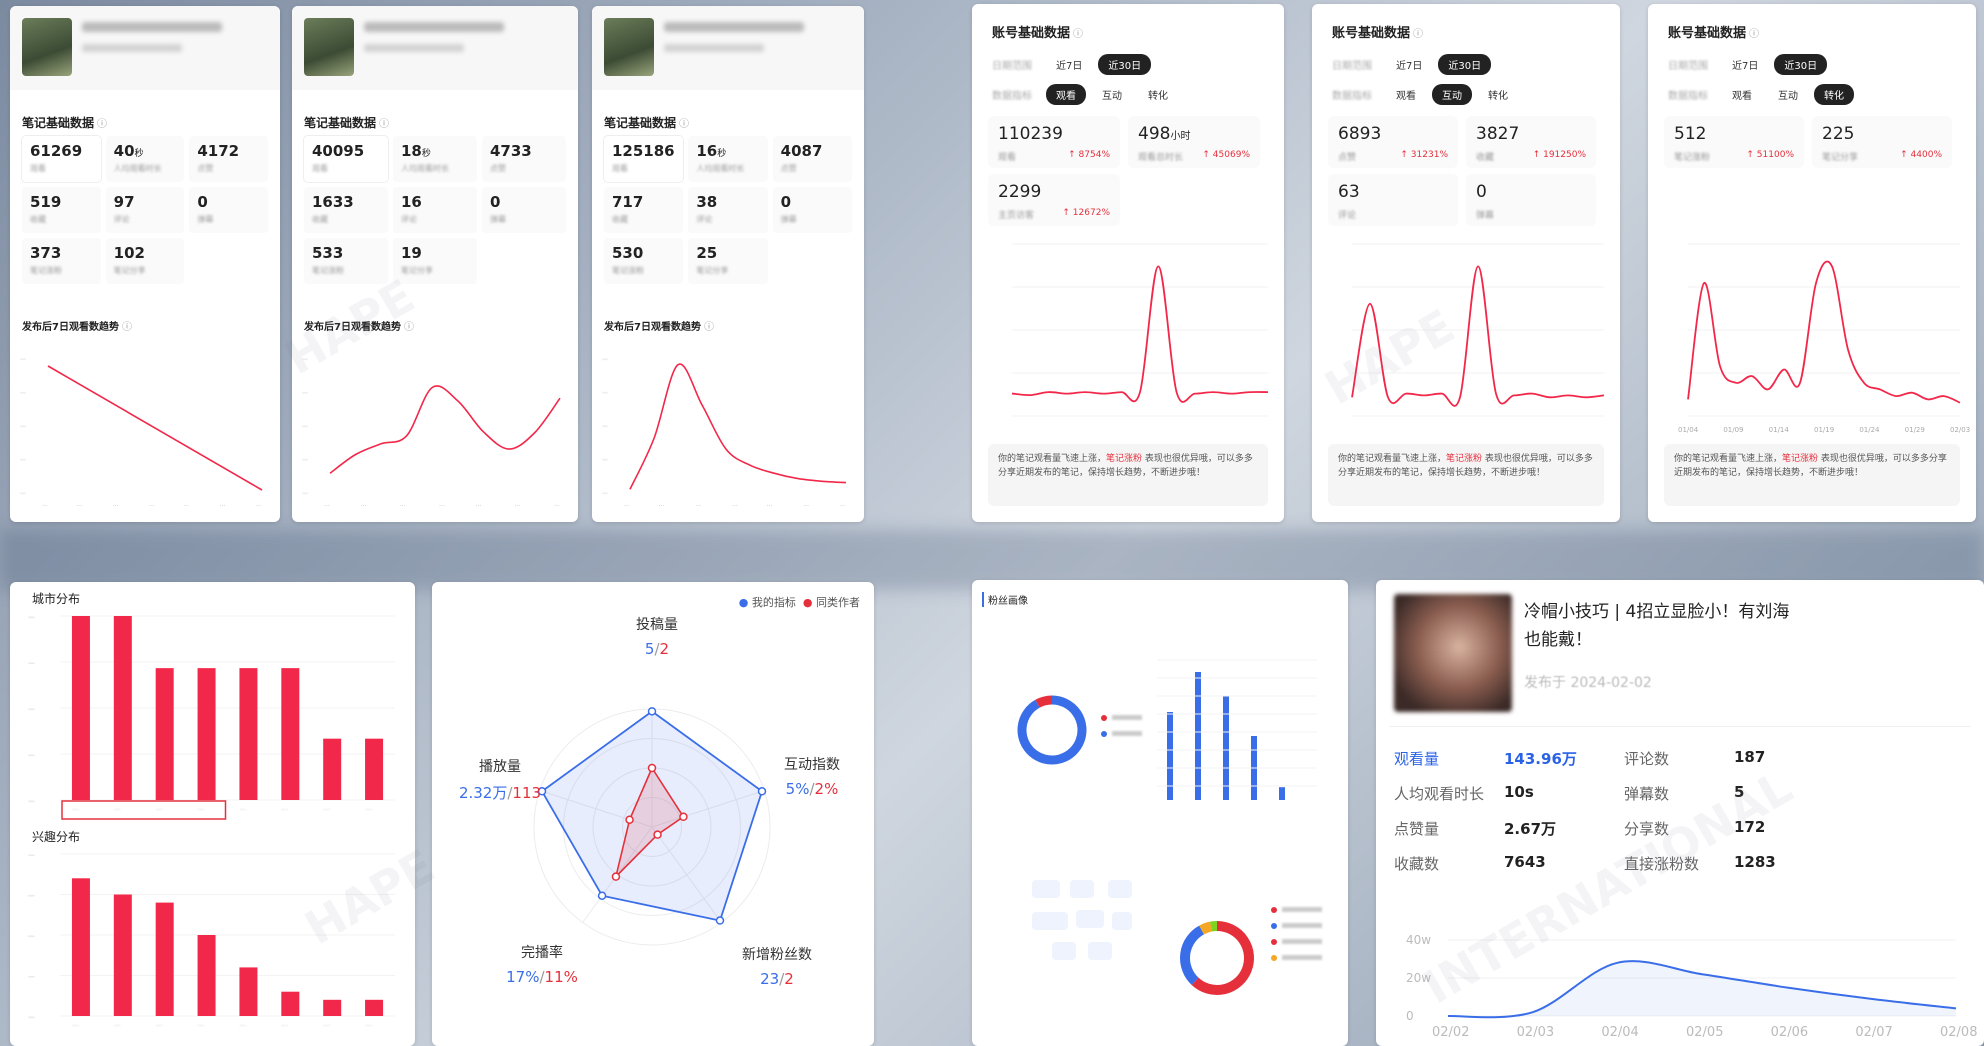 Image resolution: width=1984 pixels, height=1046 pixels. I want to click on metric-value: 125186, so click(644, 151).